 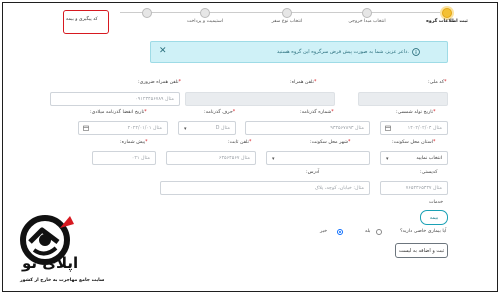 What do you see at coordinates (50, 263) in the screenshot?
I see `brand-name: اپلای تو` at bounding box center [50, 263].